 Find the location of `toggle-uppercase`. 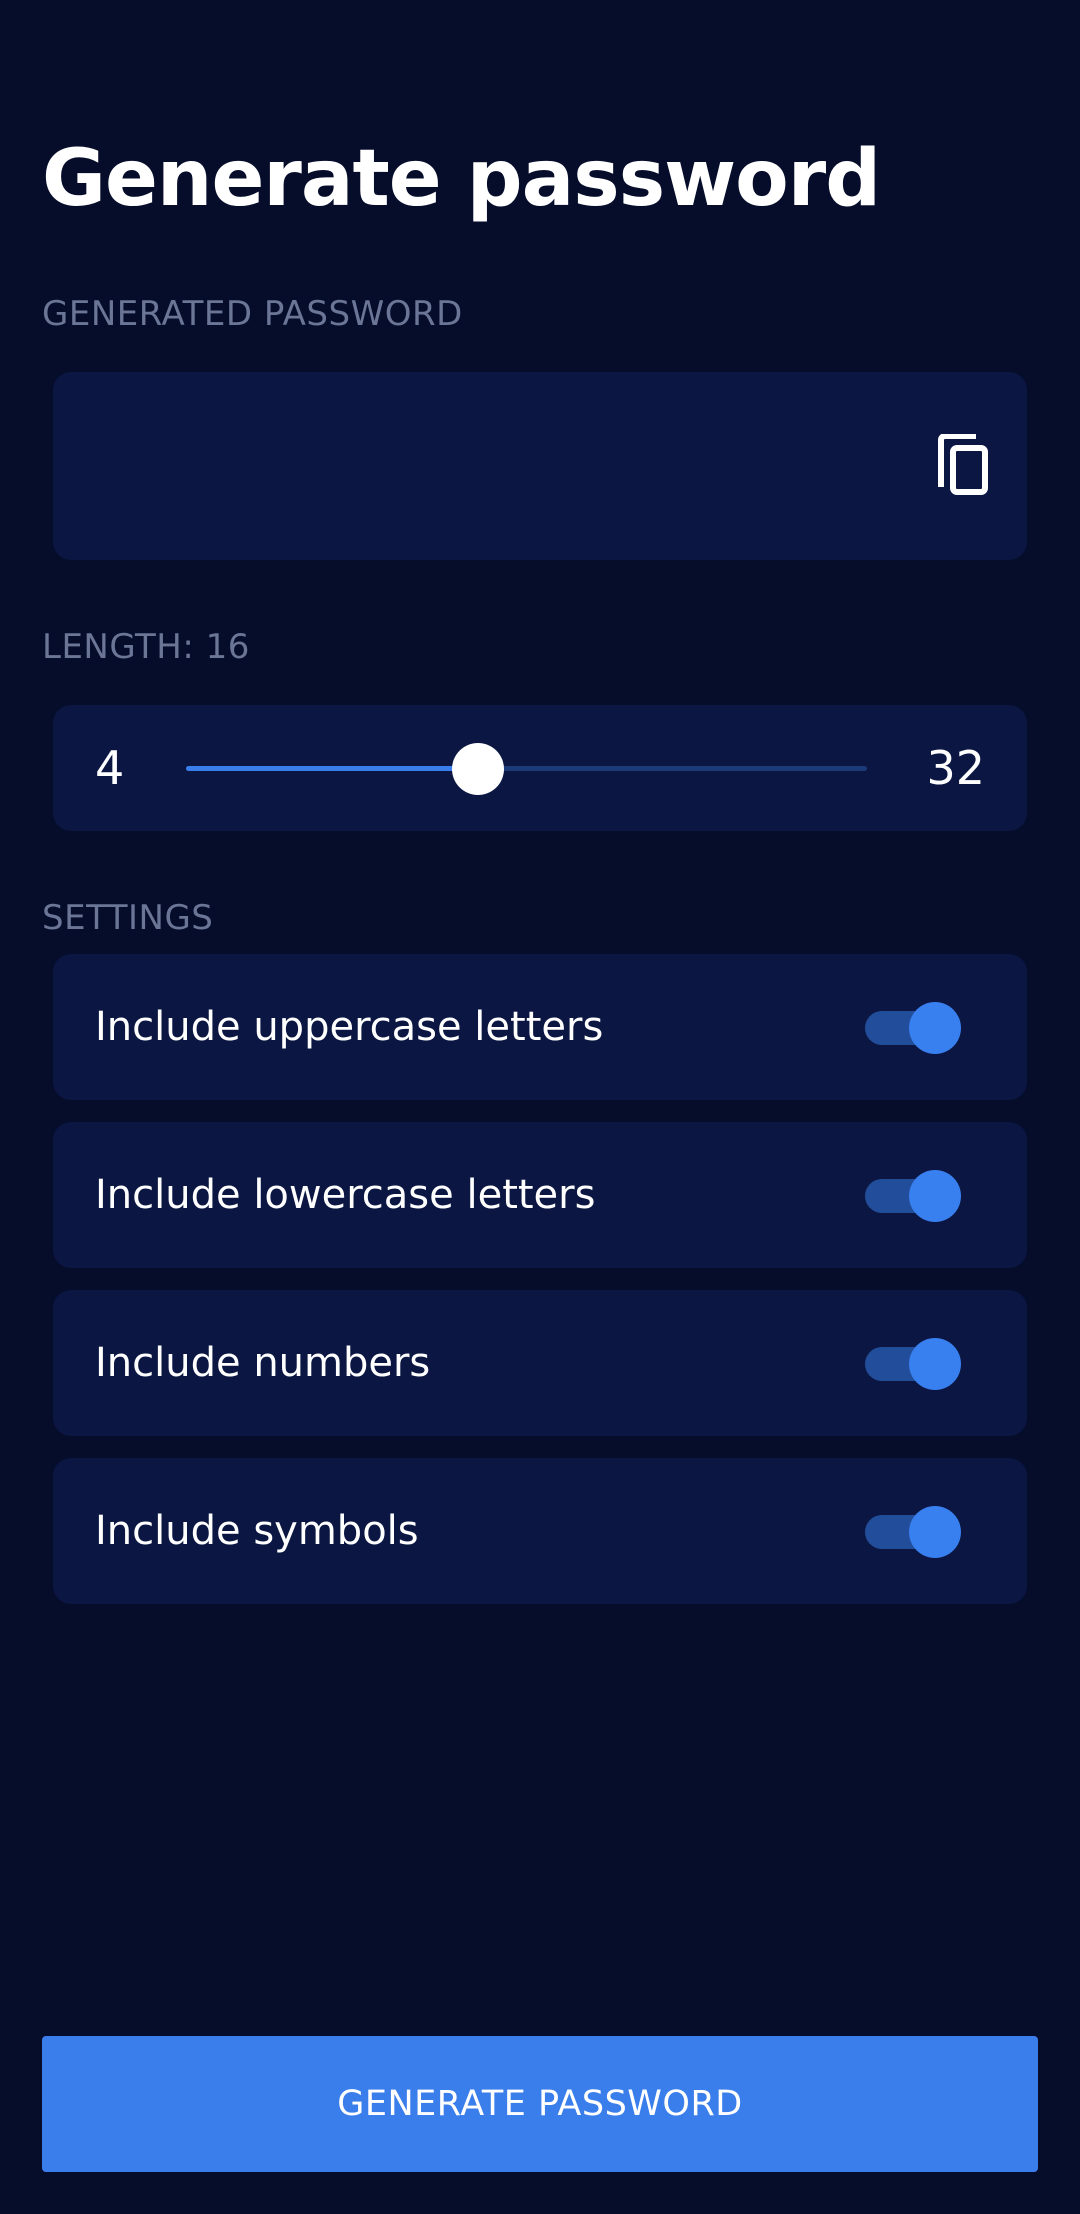

toggle-uppercase is located at coordinates (913, 1028).